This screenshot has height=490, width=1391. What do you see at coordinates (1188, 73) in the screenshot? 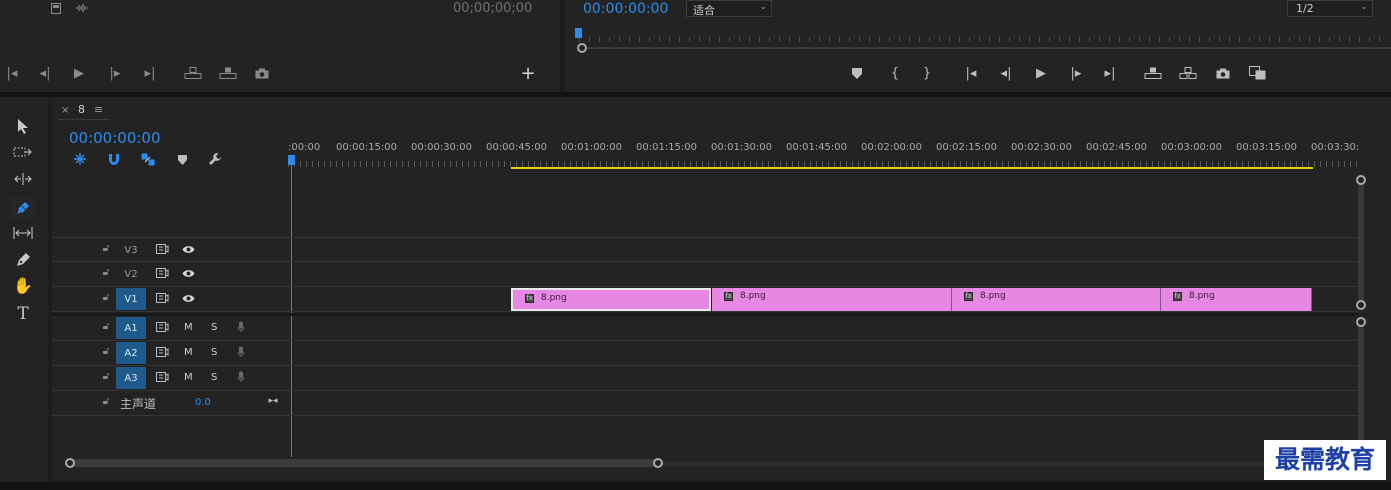
I see `extract-icon` at bounding box center [1188, 73].